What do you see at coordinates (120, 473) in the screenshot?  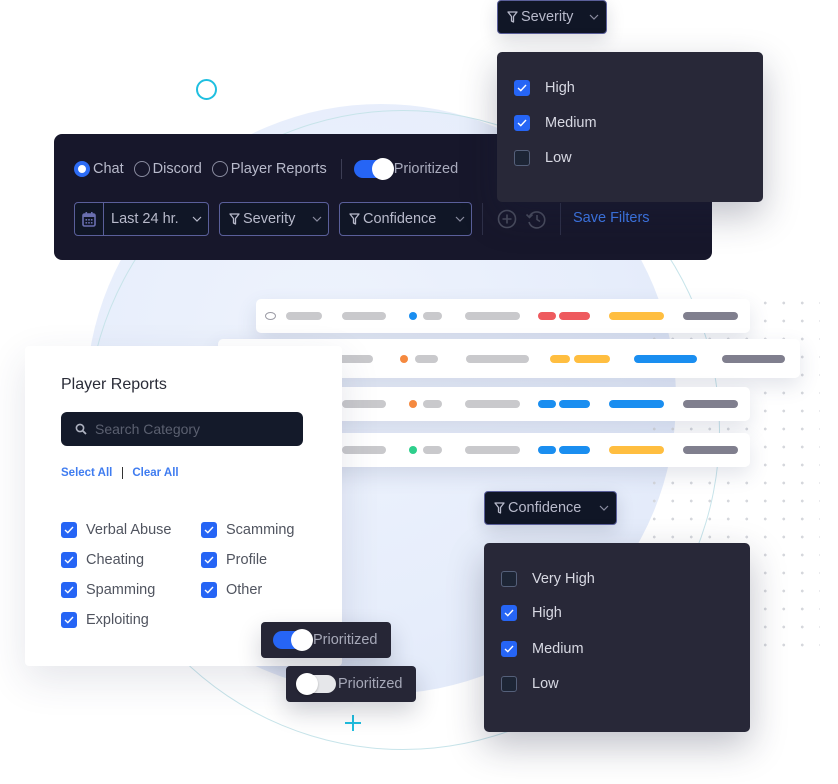 I see `bulk-actions: Select All Clear All` at bounding box center [120, 473].